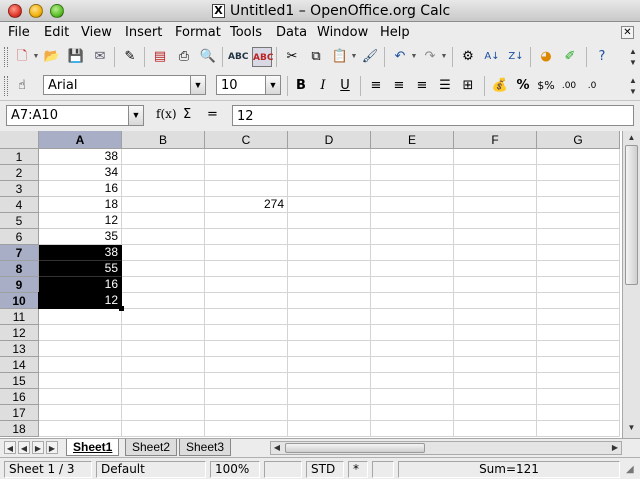  Describe the element at coordinates (329, 301) in the screenshot. I see `cell-d10` at that location.